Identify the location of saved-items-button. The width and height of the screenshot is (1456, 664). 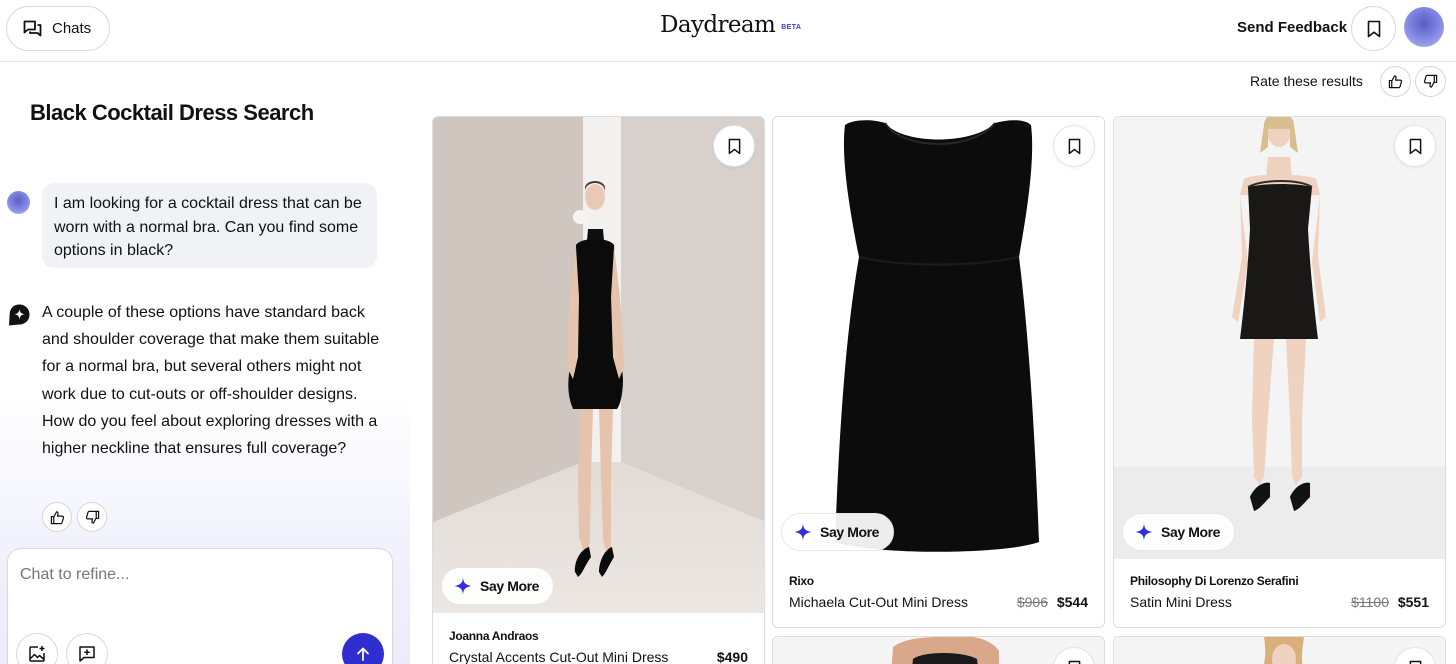
(1373, 28).